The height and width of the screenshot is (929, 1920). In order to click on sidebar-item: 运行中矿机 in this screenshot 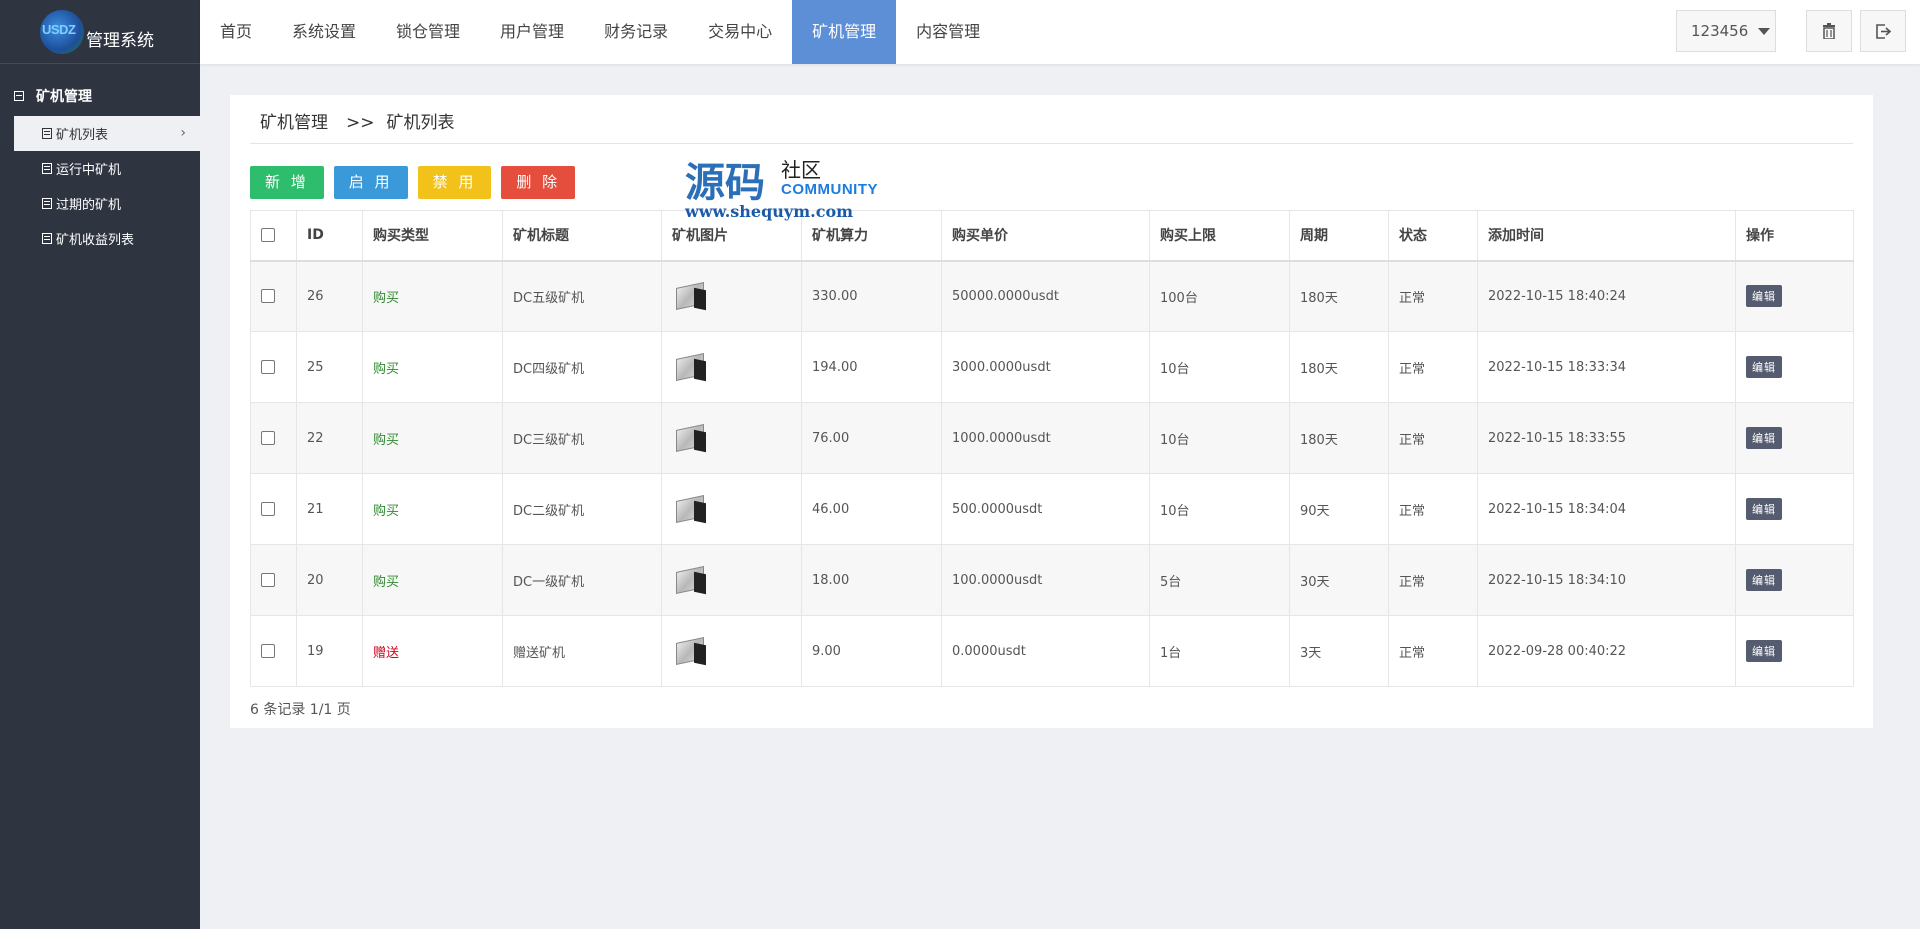, I will do `click(100, 168)`.